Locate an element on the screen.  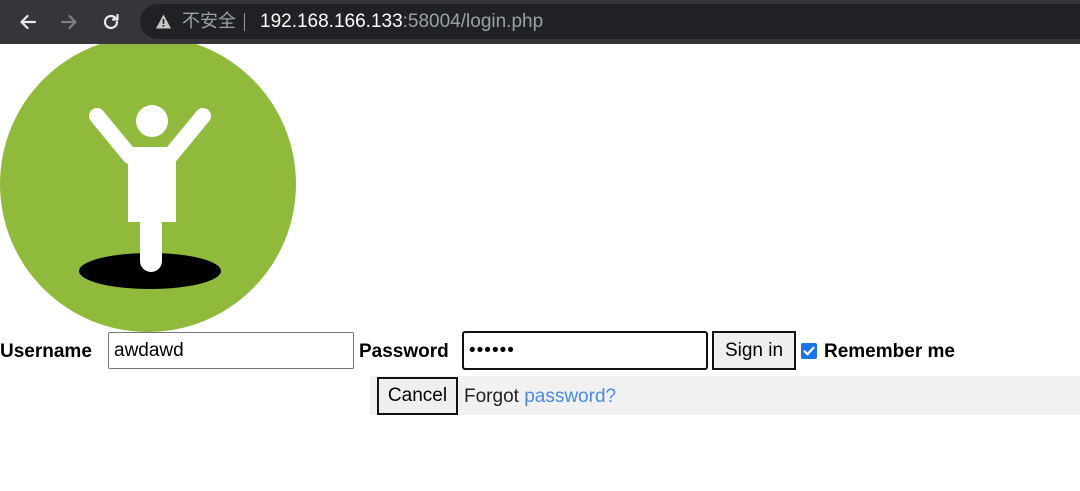
back-button is located at coordinates (28, 22).